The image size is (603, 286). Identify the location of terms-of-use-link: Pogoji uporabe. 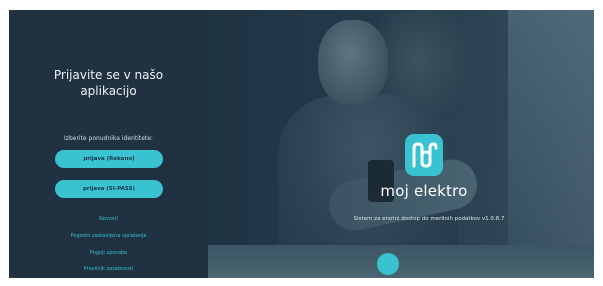
(108, 253).